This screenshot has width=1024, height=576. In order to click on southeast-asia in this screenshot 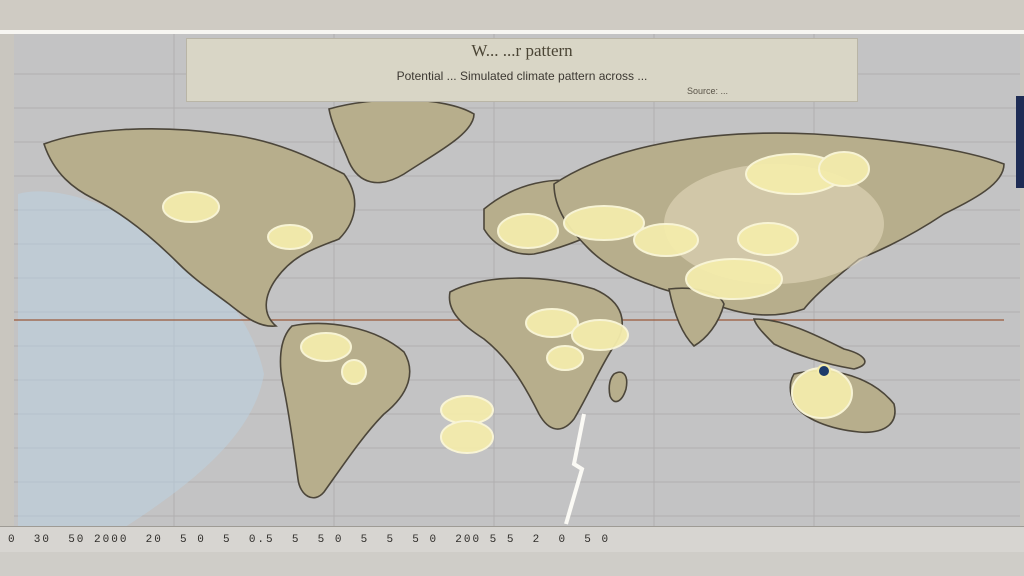, I will do `click(809, 344)`.